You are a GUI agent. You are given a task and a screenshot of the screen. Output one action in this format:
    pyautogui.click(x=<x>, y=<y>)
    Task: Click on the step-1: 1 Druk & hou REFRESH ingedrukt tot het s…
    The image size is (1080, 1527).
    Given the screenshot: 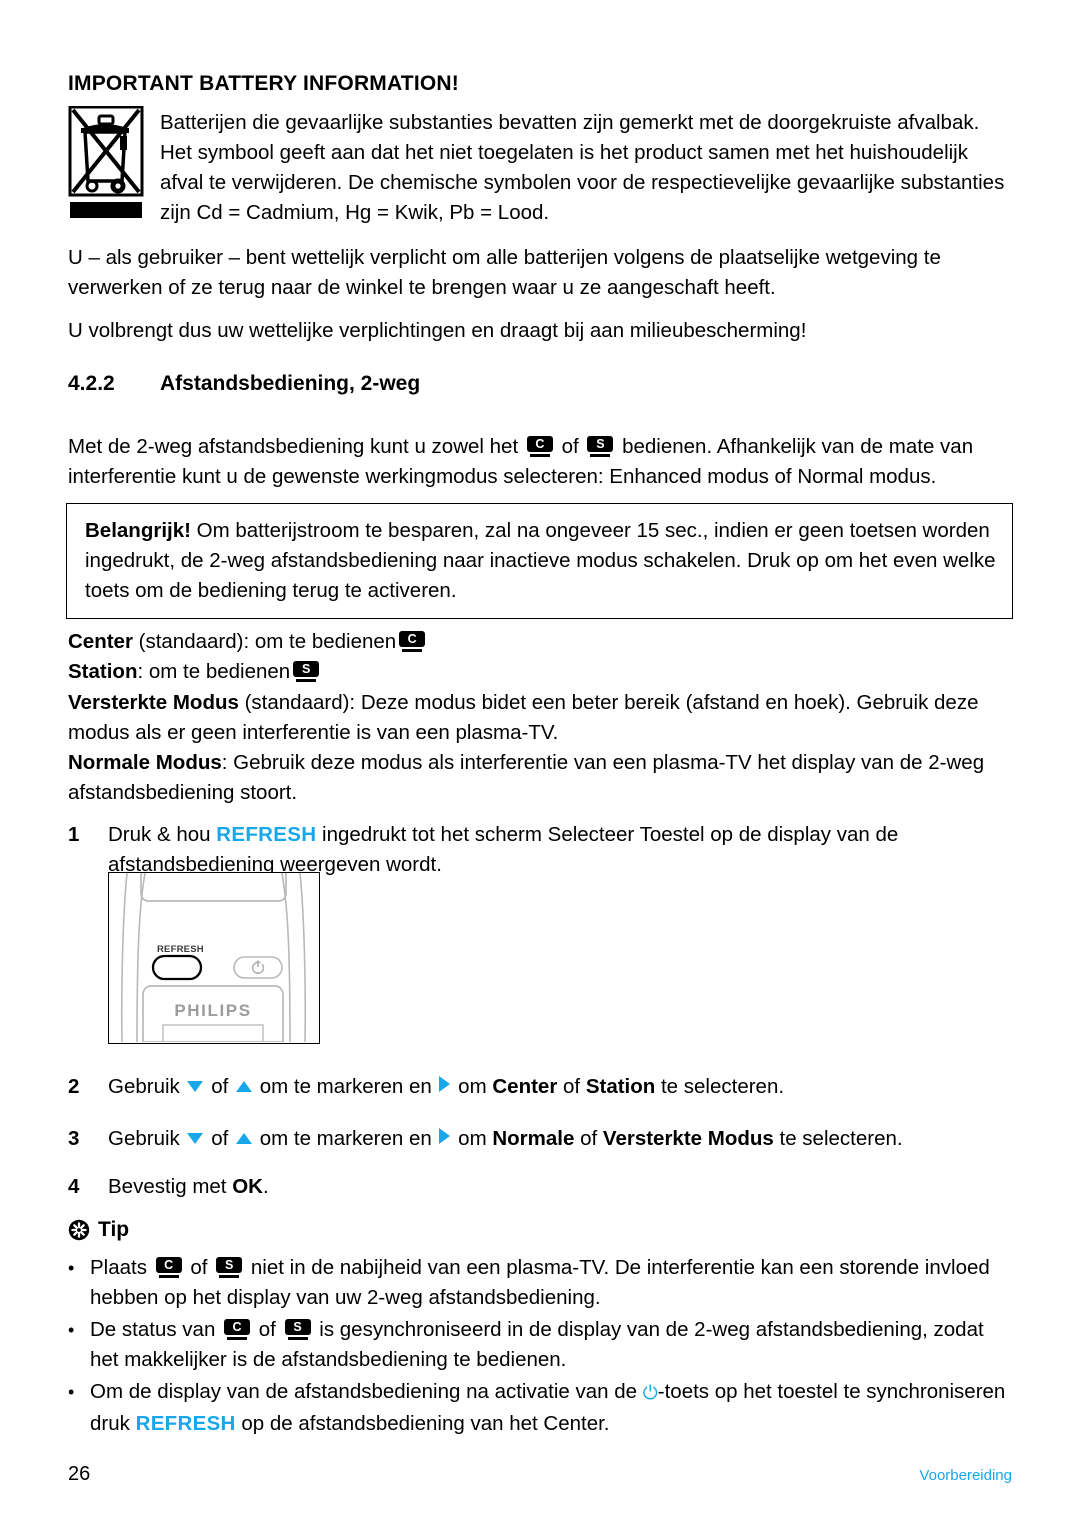 What is the action you would take?
    pyautogui.click(x=540, y=850)
    